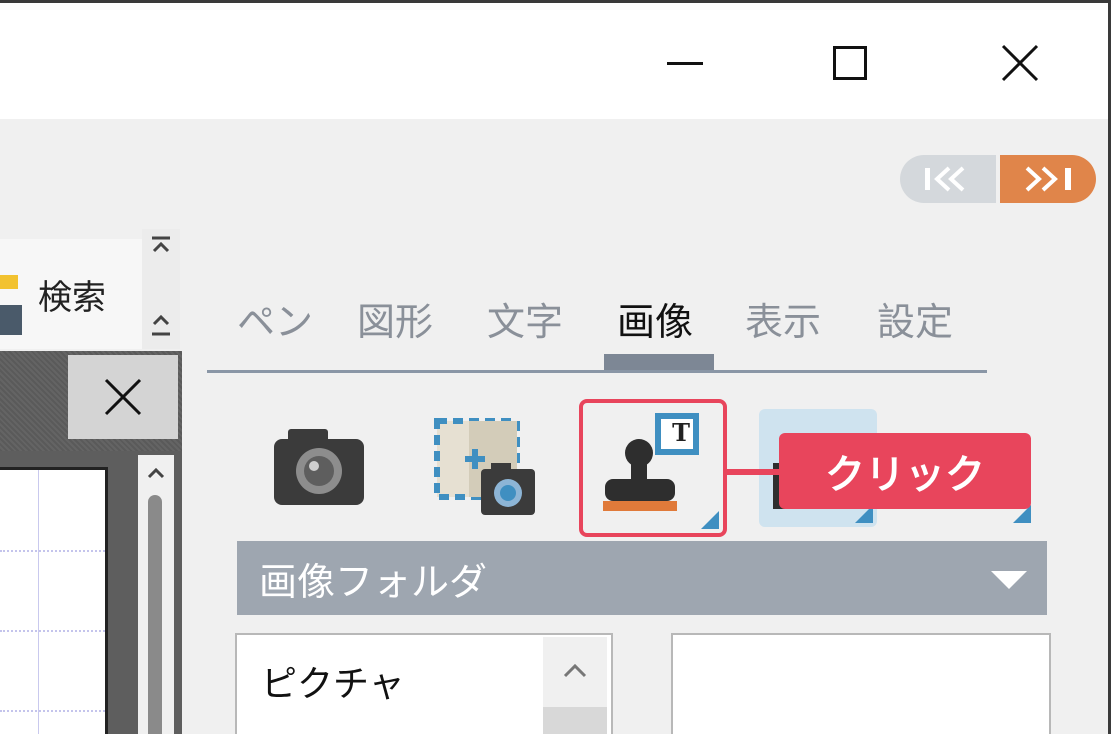 The height and width of the screenshot is (734, 1111). I want to click on click-callout: クリック, so click(905, 471).